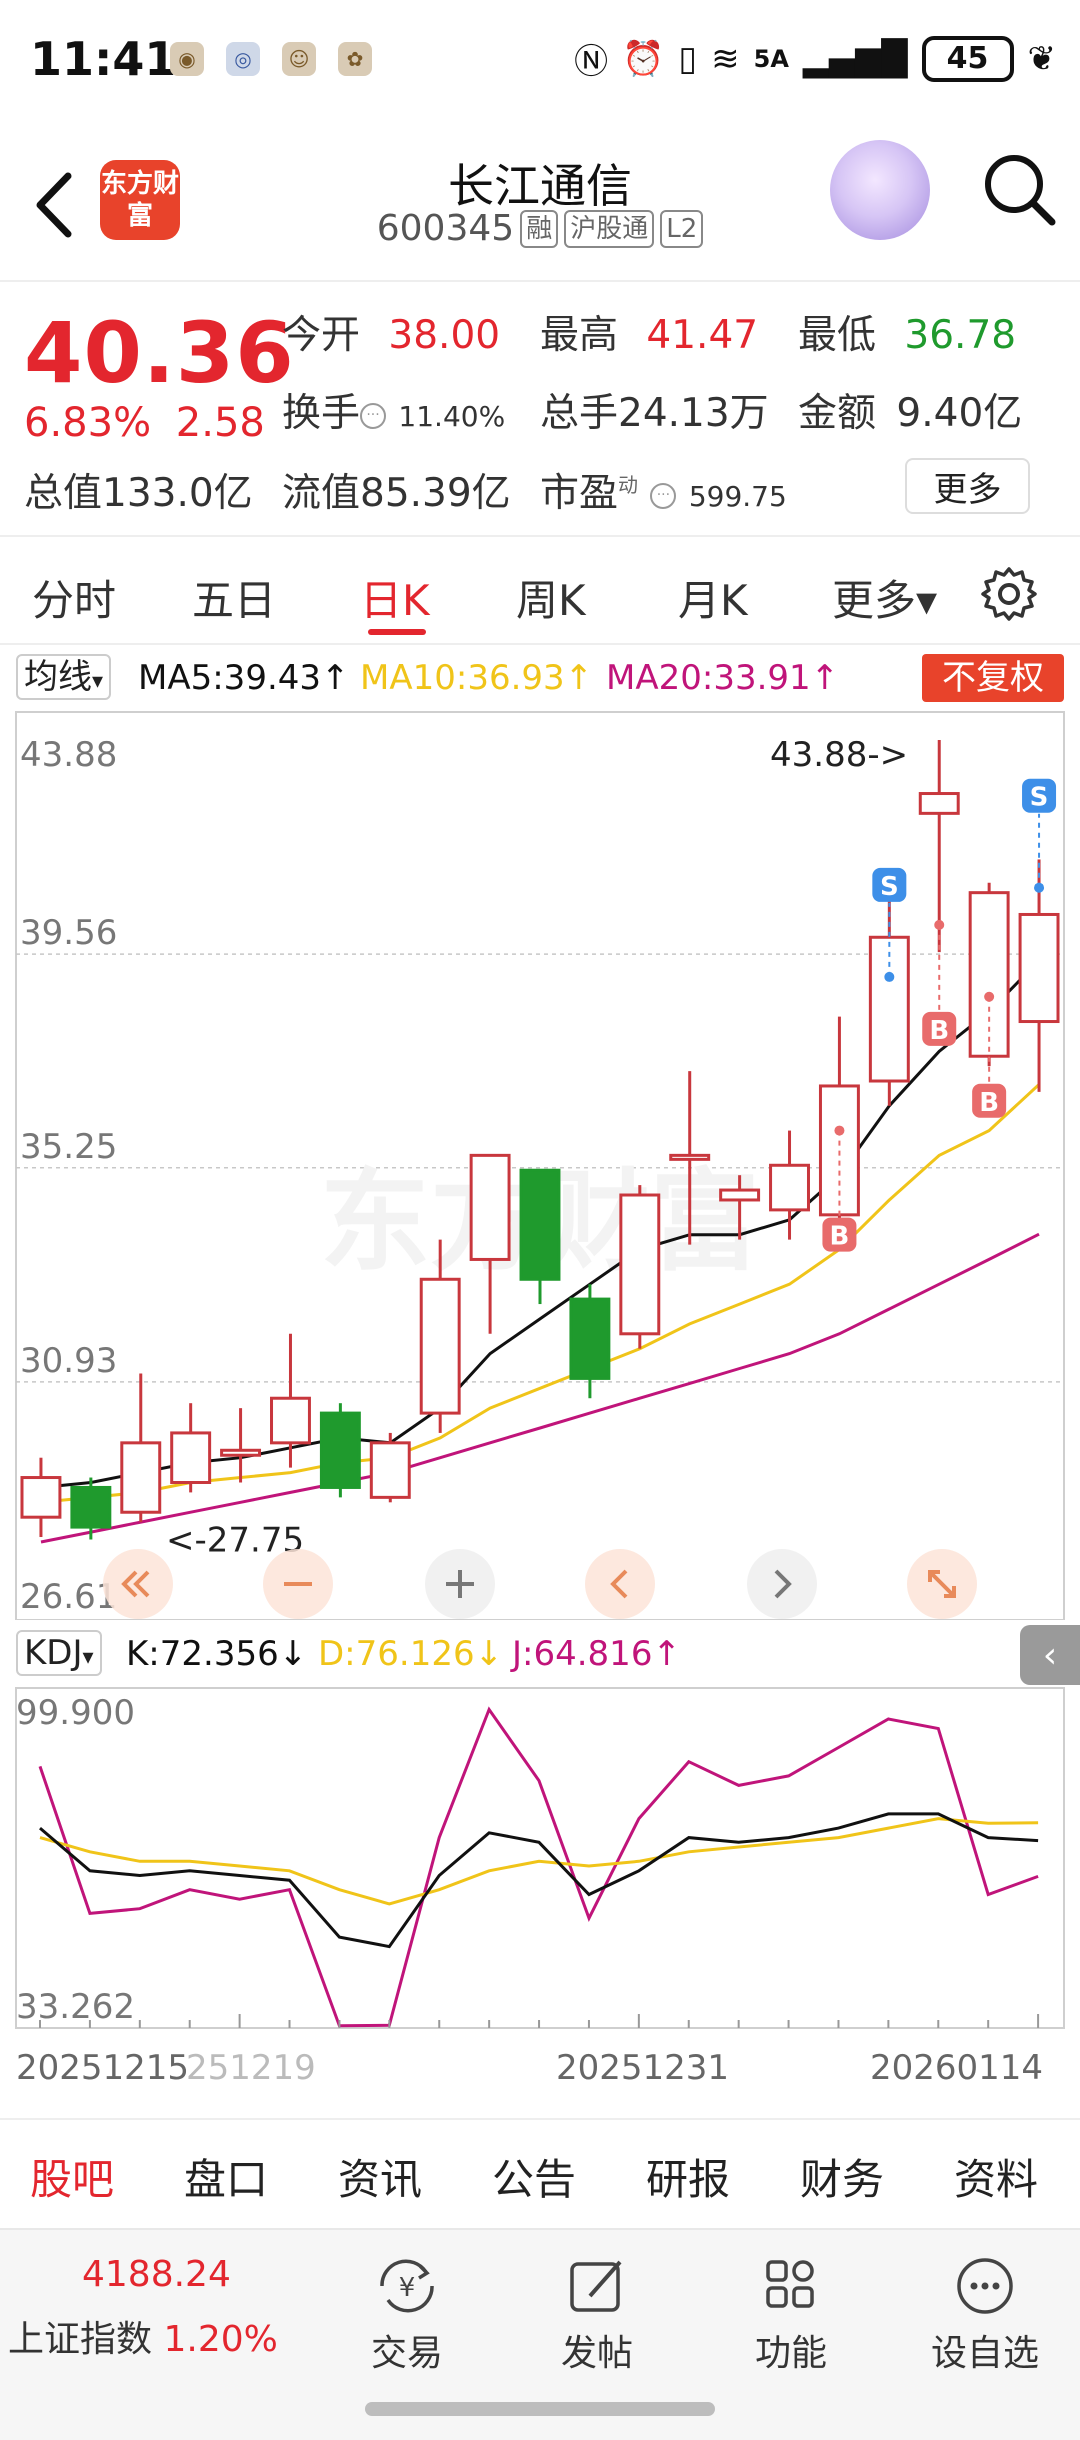  I want to click on more-dots-icon, so click(985, 2286).